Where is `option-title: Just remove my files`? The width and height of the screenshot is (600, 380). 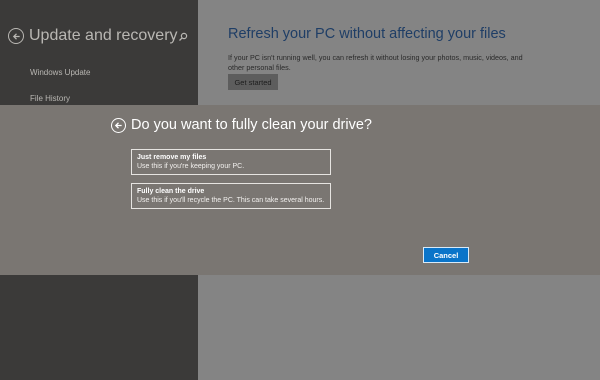 option-title: Just remove my files is located at coordinates (172, 157).